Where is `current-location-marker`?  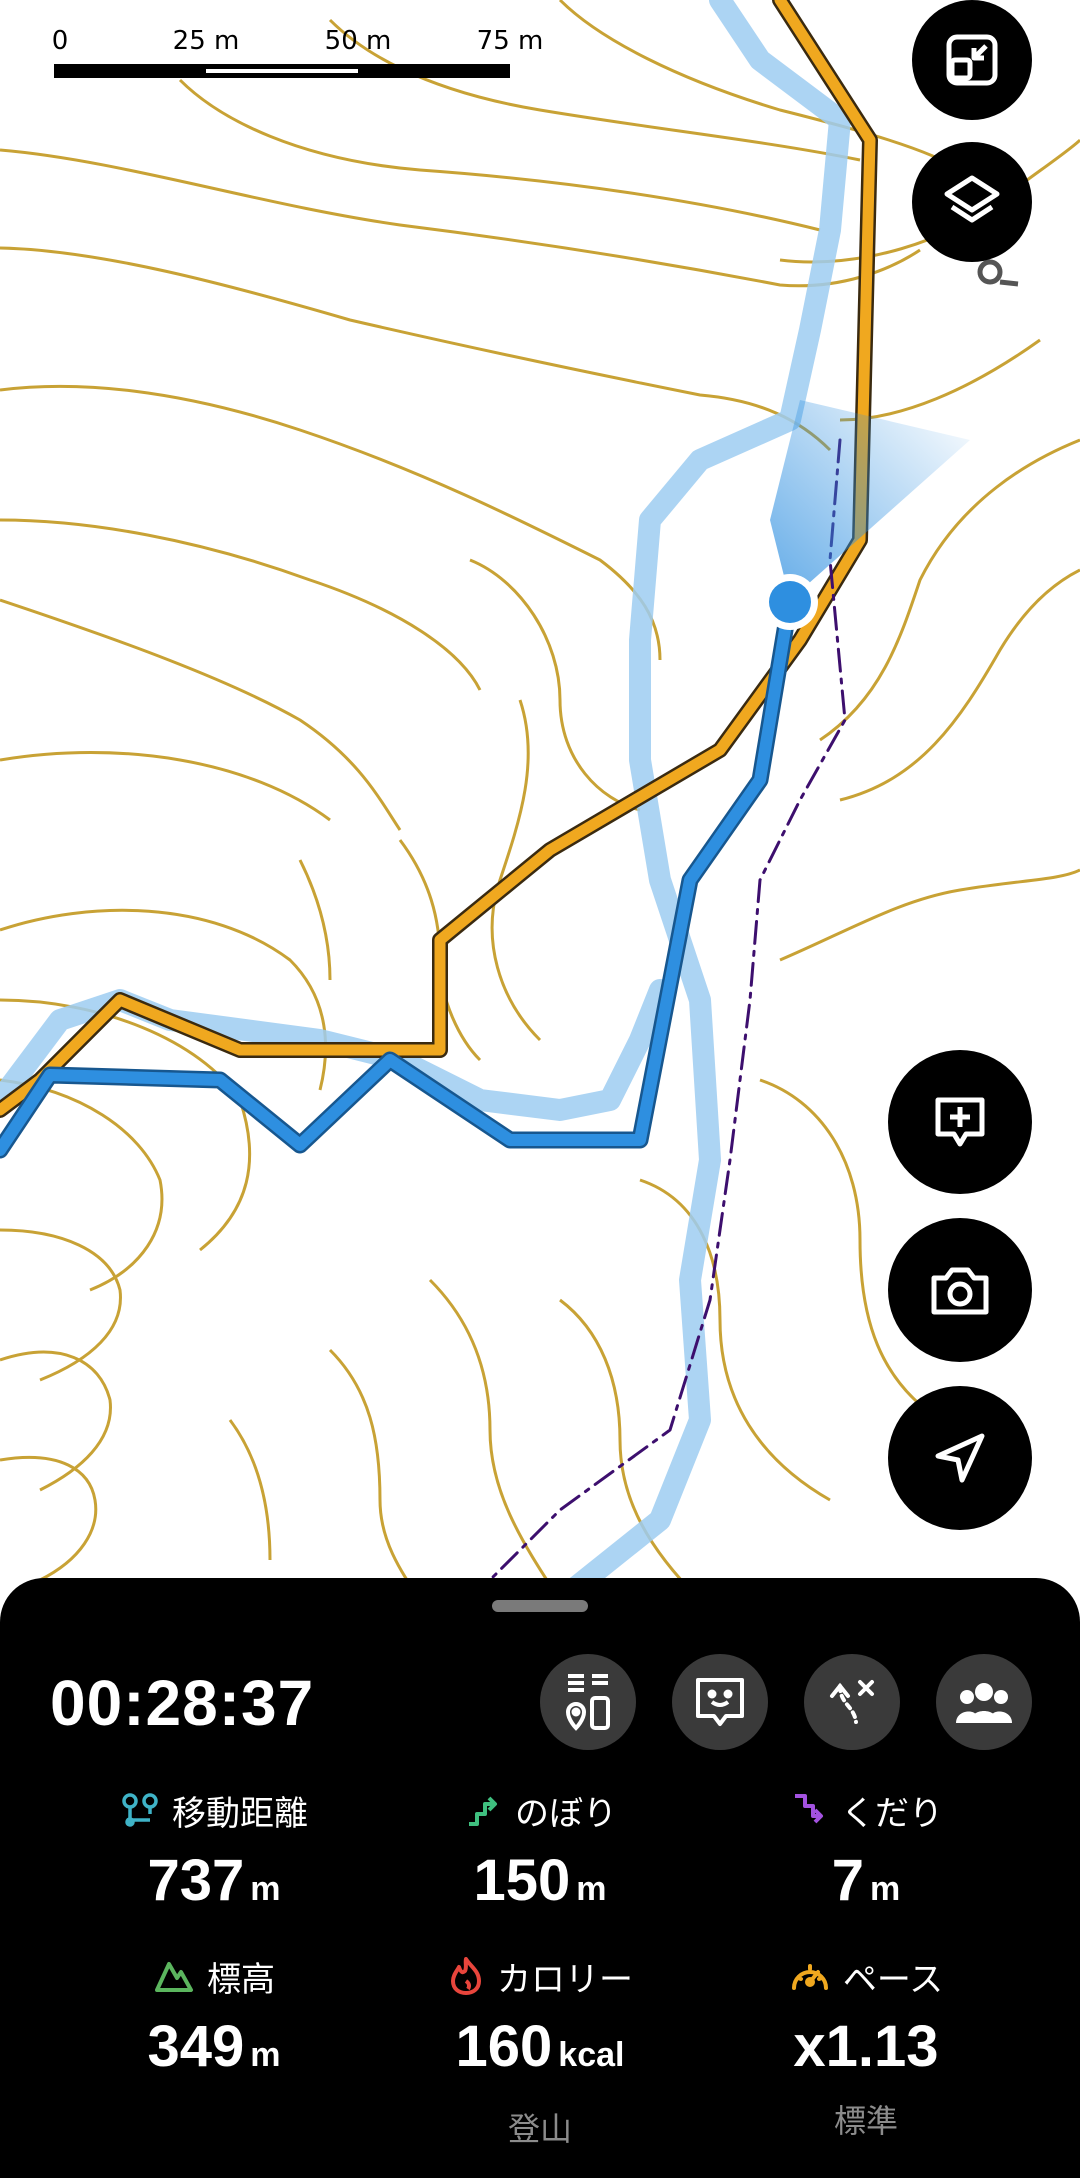 current-location-marker is located at coordinates (790, 602).